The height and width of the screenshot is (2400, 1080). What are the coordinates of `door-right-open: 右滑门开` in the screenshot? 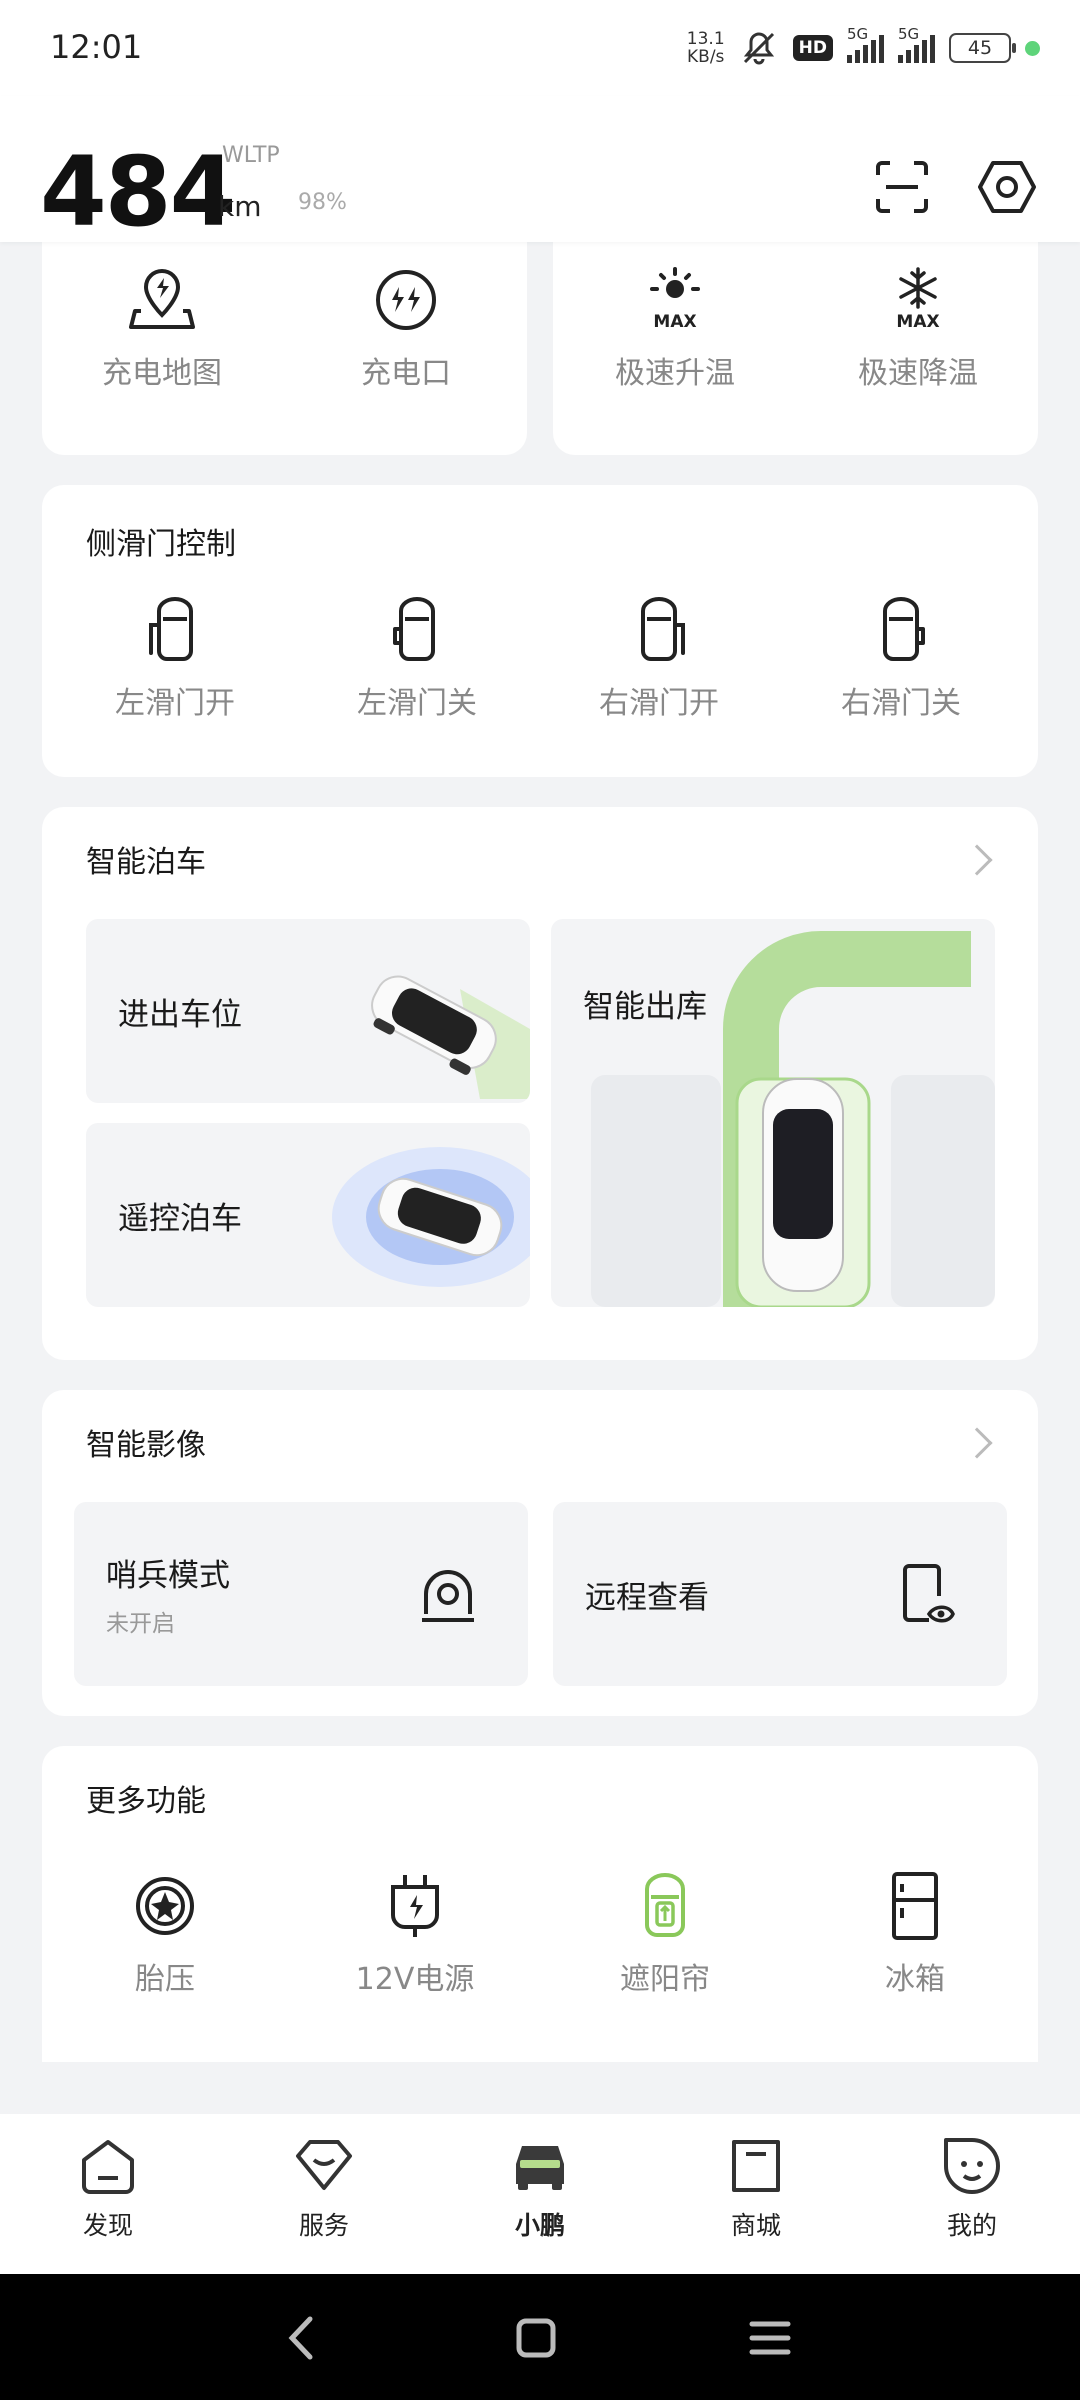 It's located at (659, 656).